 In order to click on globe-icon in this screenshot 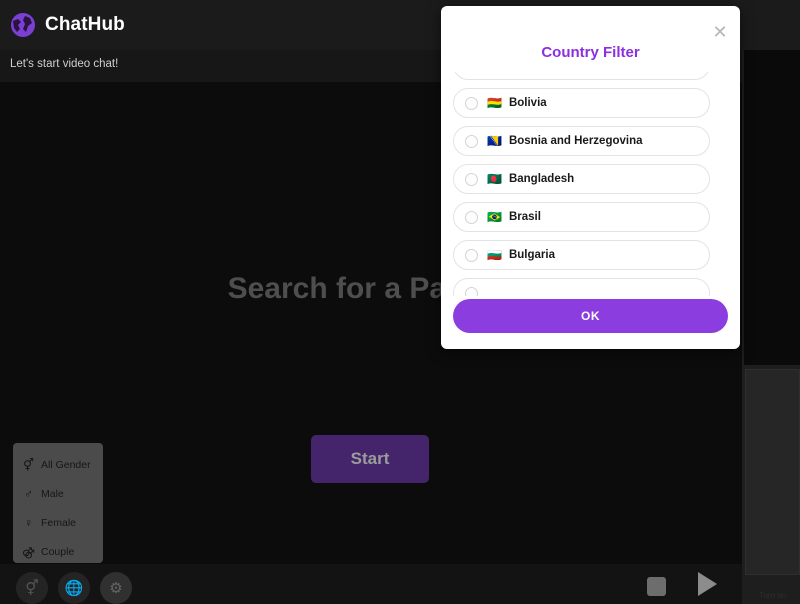, I will do `click(23, 25)`.